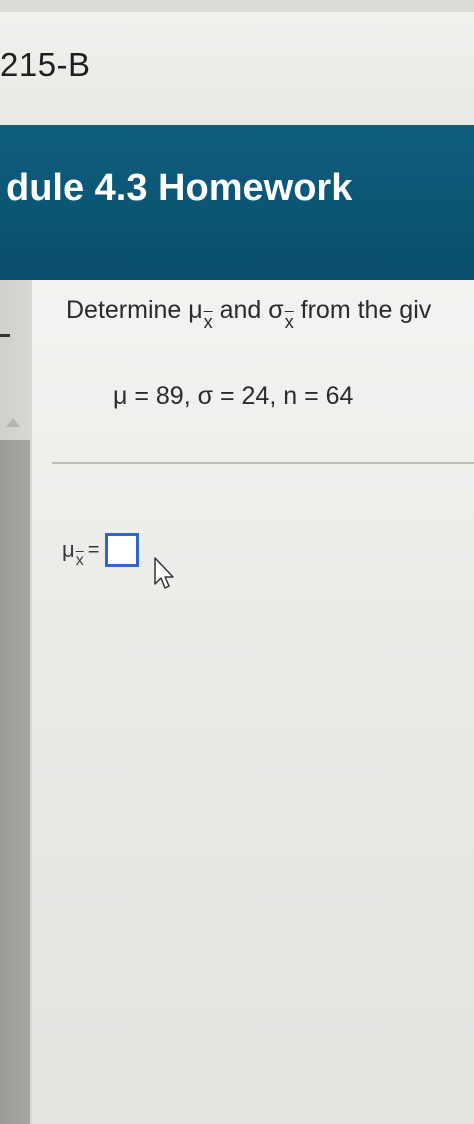 This screenshot has height=1124, width=474. I want to click on prompt-suffix: from the giv, so click(362, 310).